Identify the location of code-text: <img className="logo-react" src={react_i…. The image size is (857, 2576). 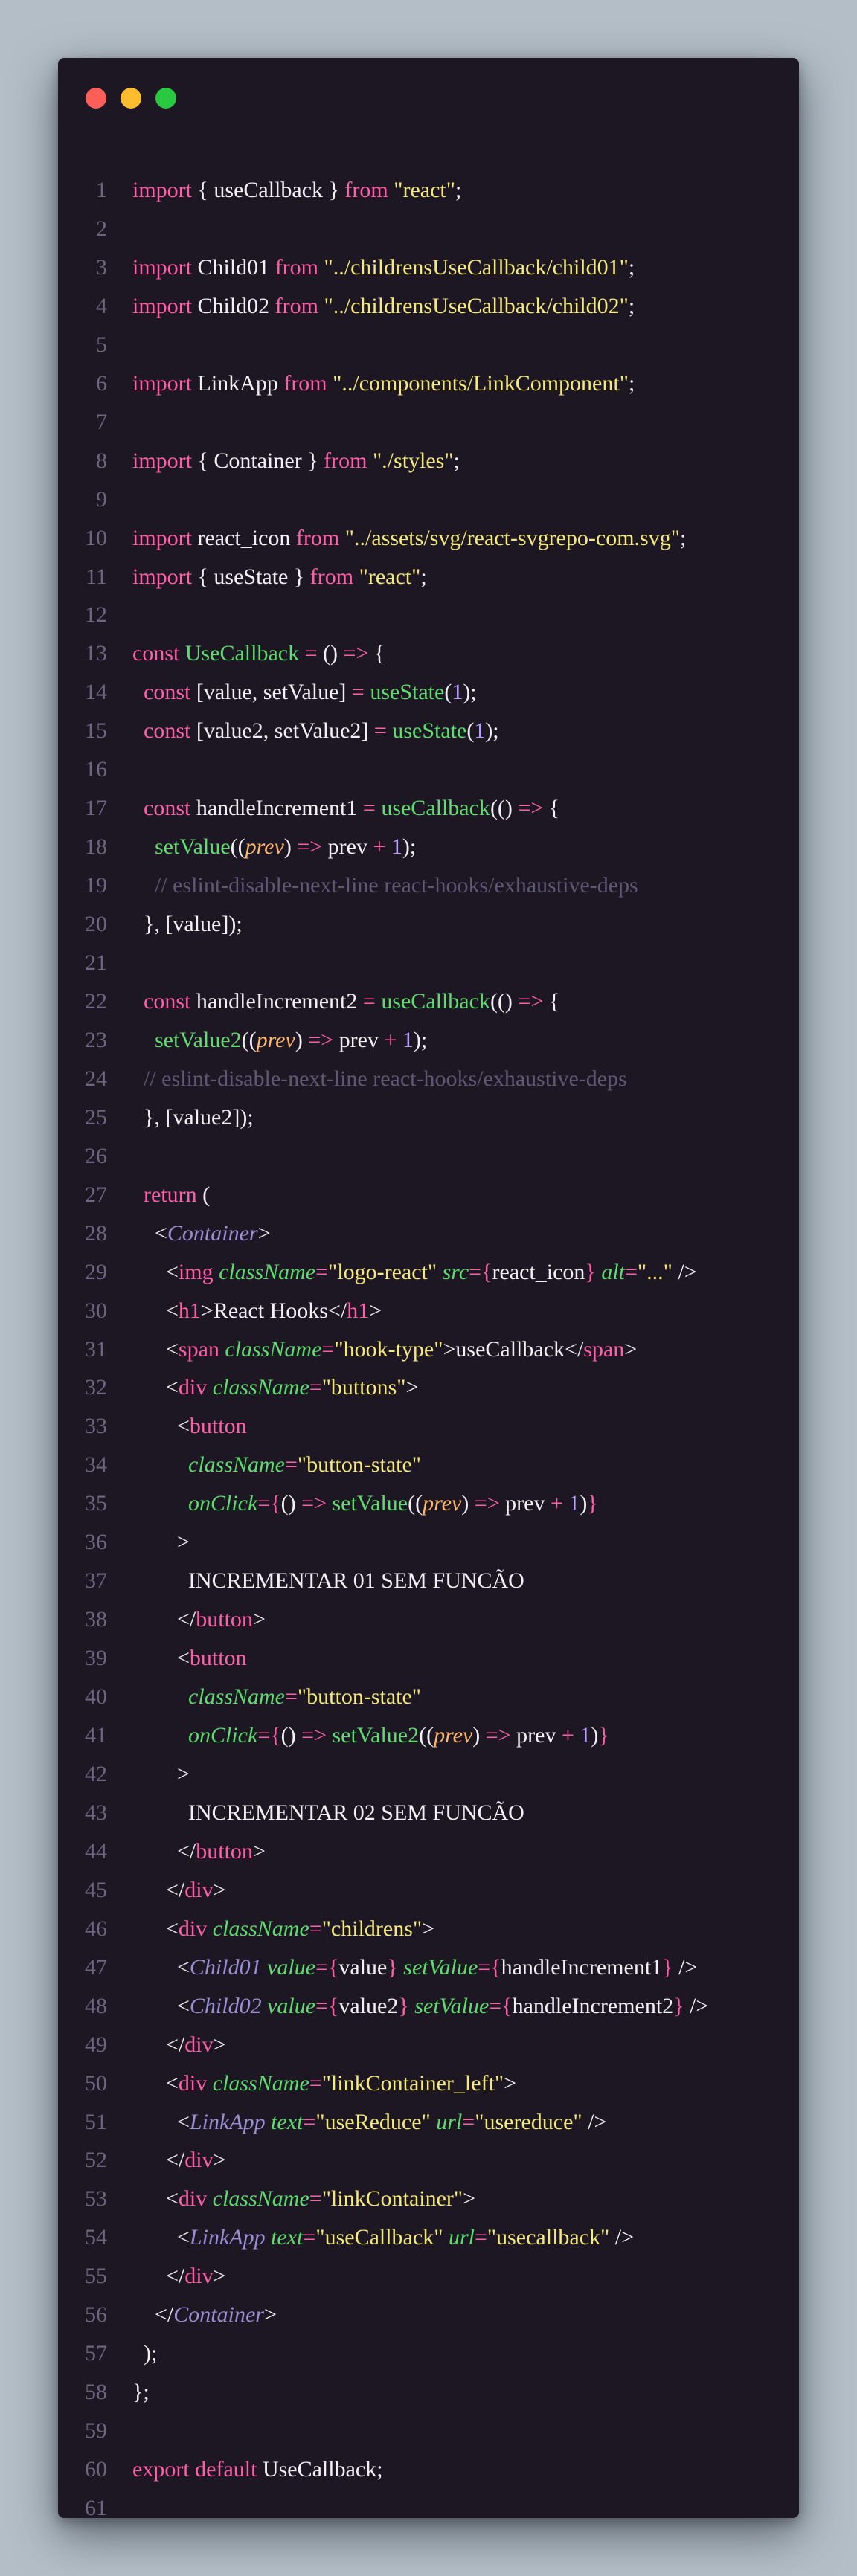
(415, 1271).